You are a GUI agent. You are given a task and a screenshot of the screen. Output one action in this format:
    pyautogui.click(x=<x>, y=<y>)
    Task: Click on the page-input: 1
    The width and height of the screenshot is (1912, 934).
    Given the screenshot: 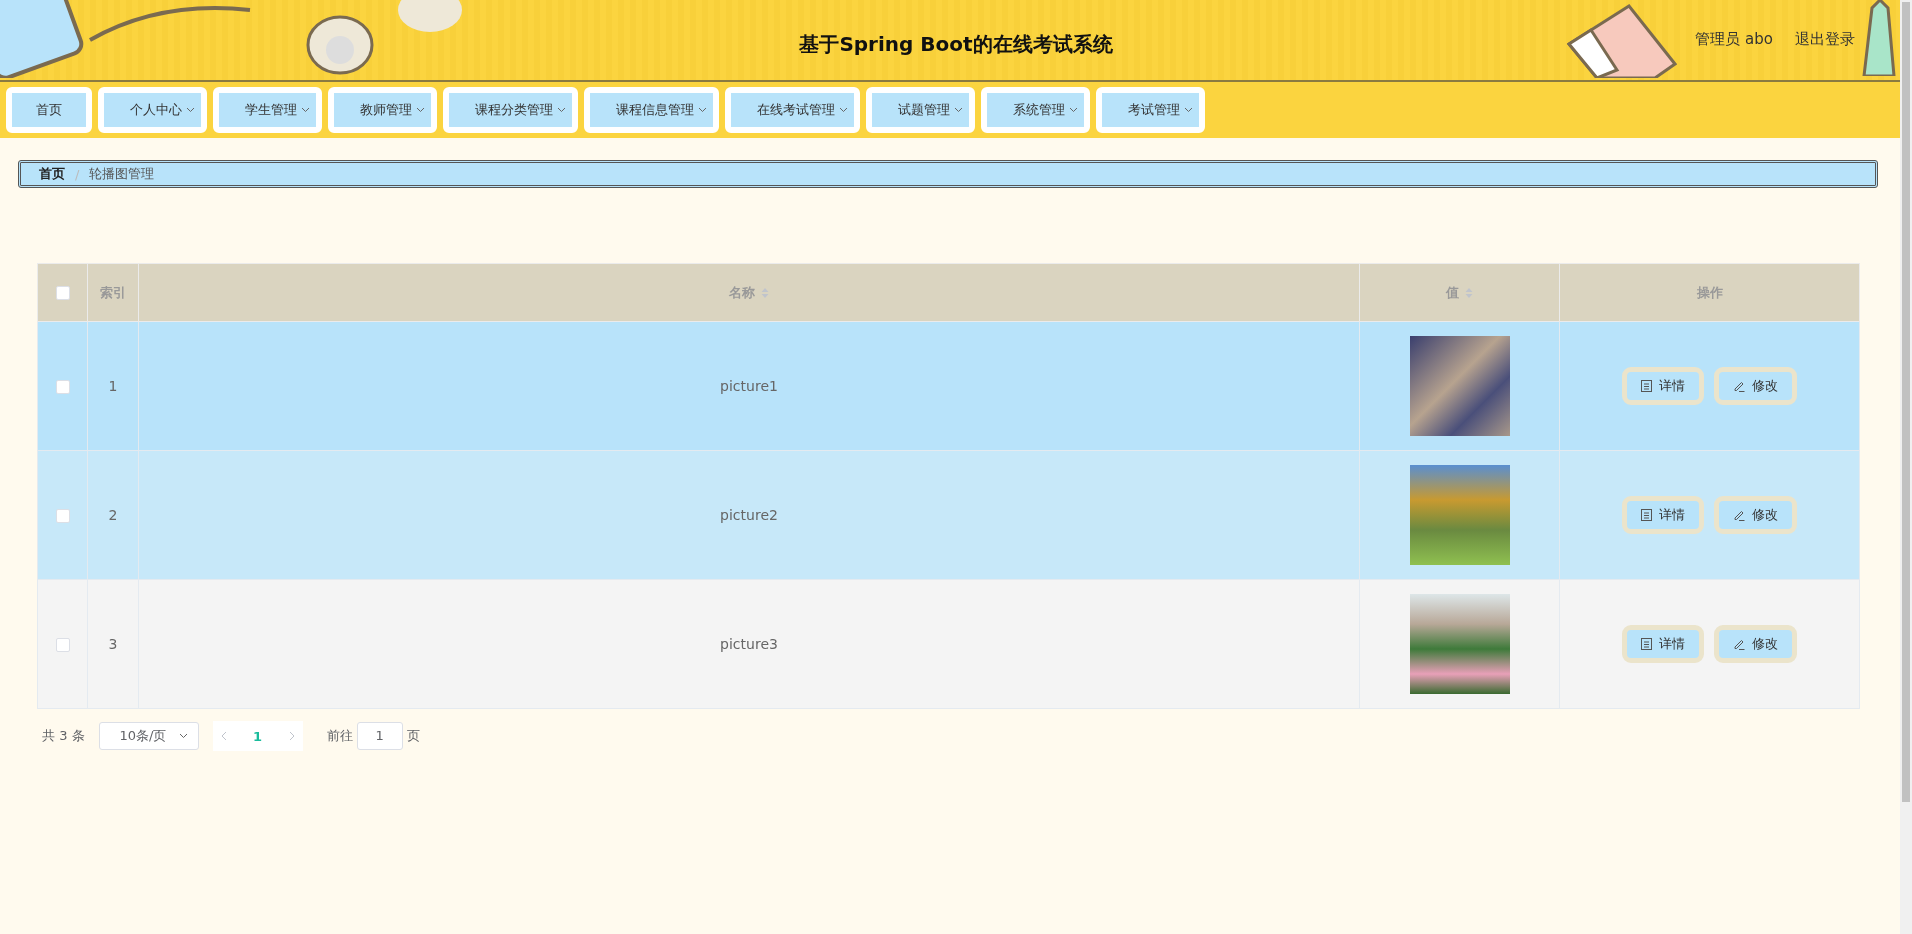 What is the action you would take?
    pyautogui.click(x=379, y=736)
    